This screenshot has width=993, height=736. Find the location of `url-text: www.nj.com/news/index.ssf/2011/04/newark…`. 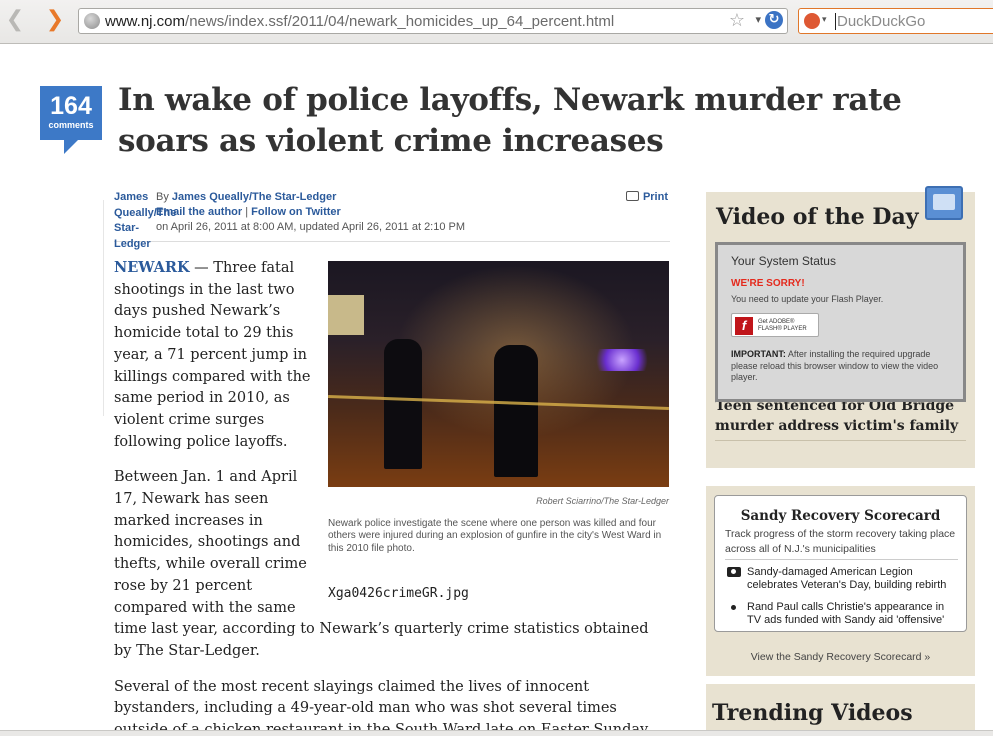

url-text: www.nj.com/news/index.ssf/2011/04/newark… is located at coordinates (359, 21).